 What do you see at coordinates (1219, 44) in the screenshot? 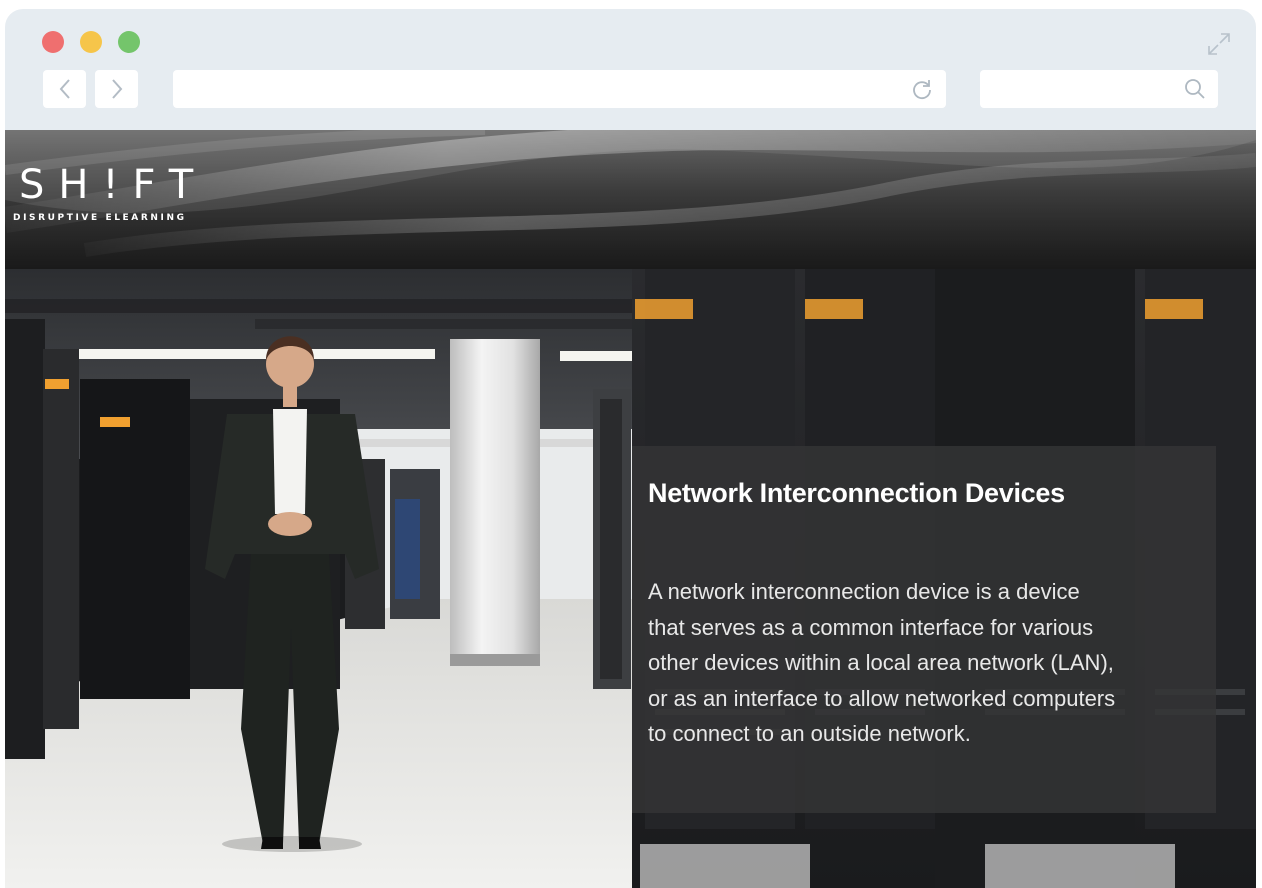
I see `expand-icon` at bounding box center [1219, 44].